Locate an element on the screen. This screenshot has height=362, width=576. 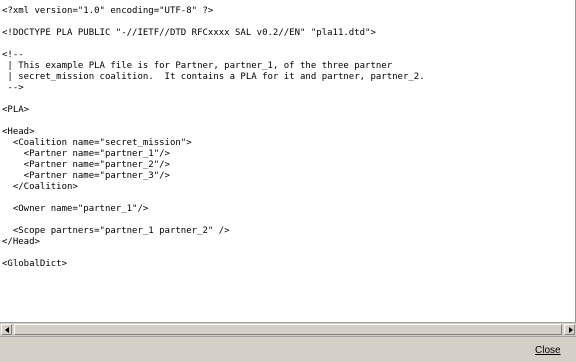
scrollbar-thumb is located at coordinates (288, 329).